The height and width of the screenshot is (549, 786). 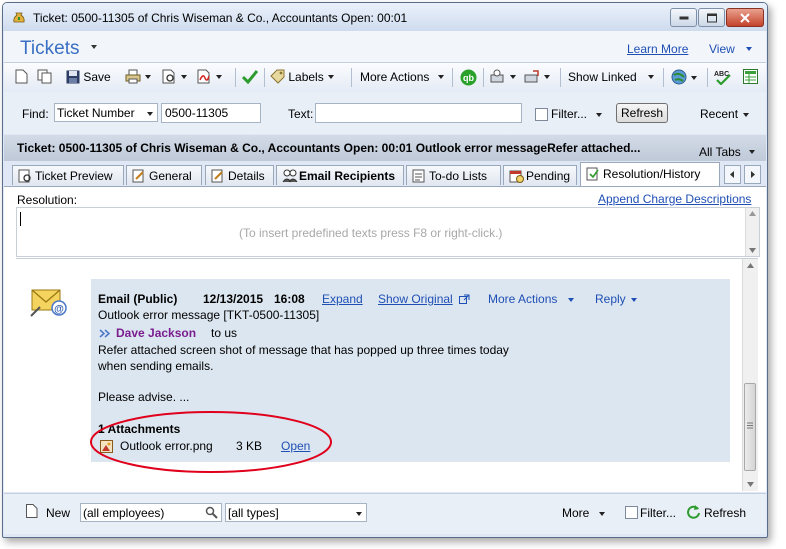 What do you see at coordinates (170, 176) in the screenshot?
I see `tab-label: General` at bounding box center [170, 176].